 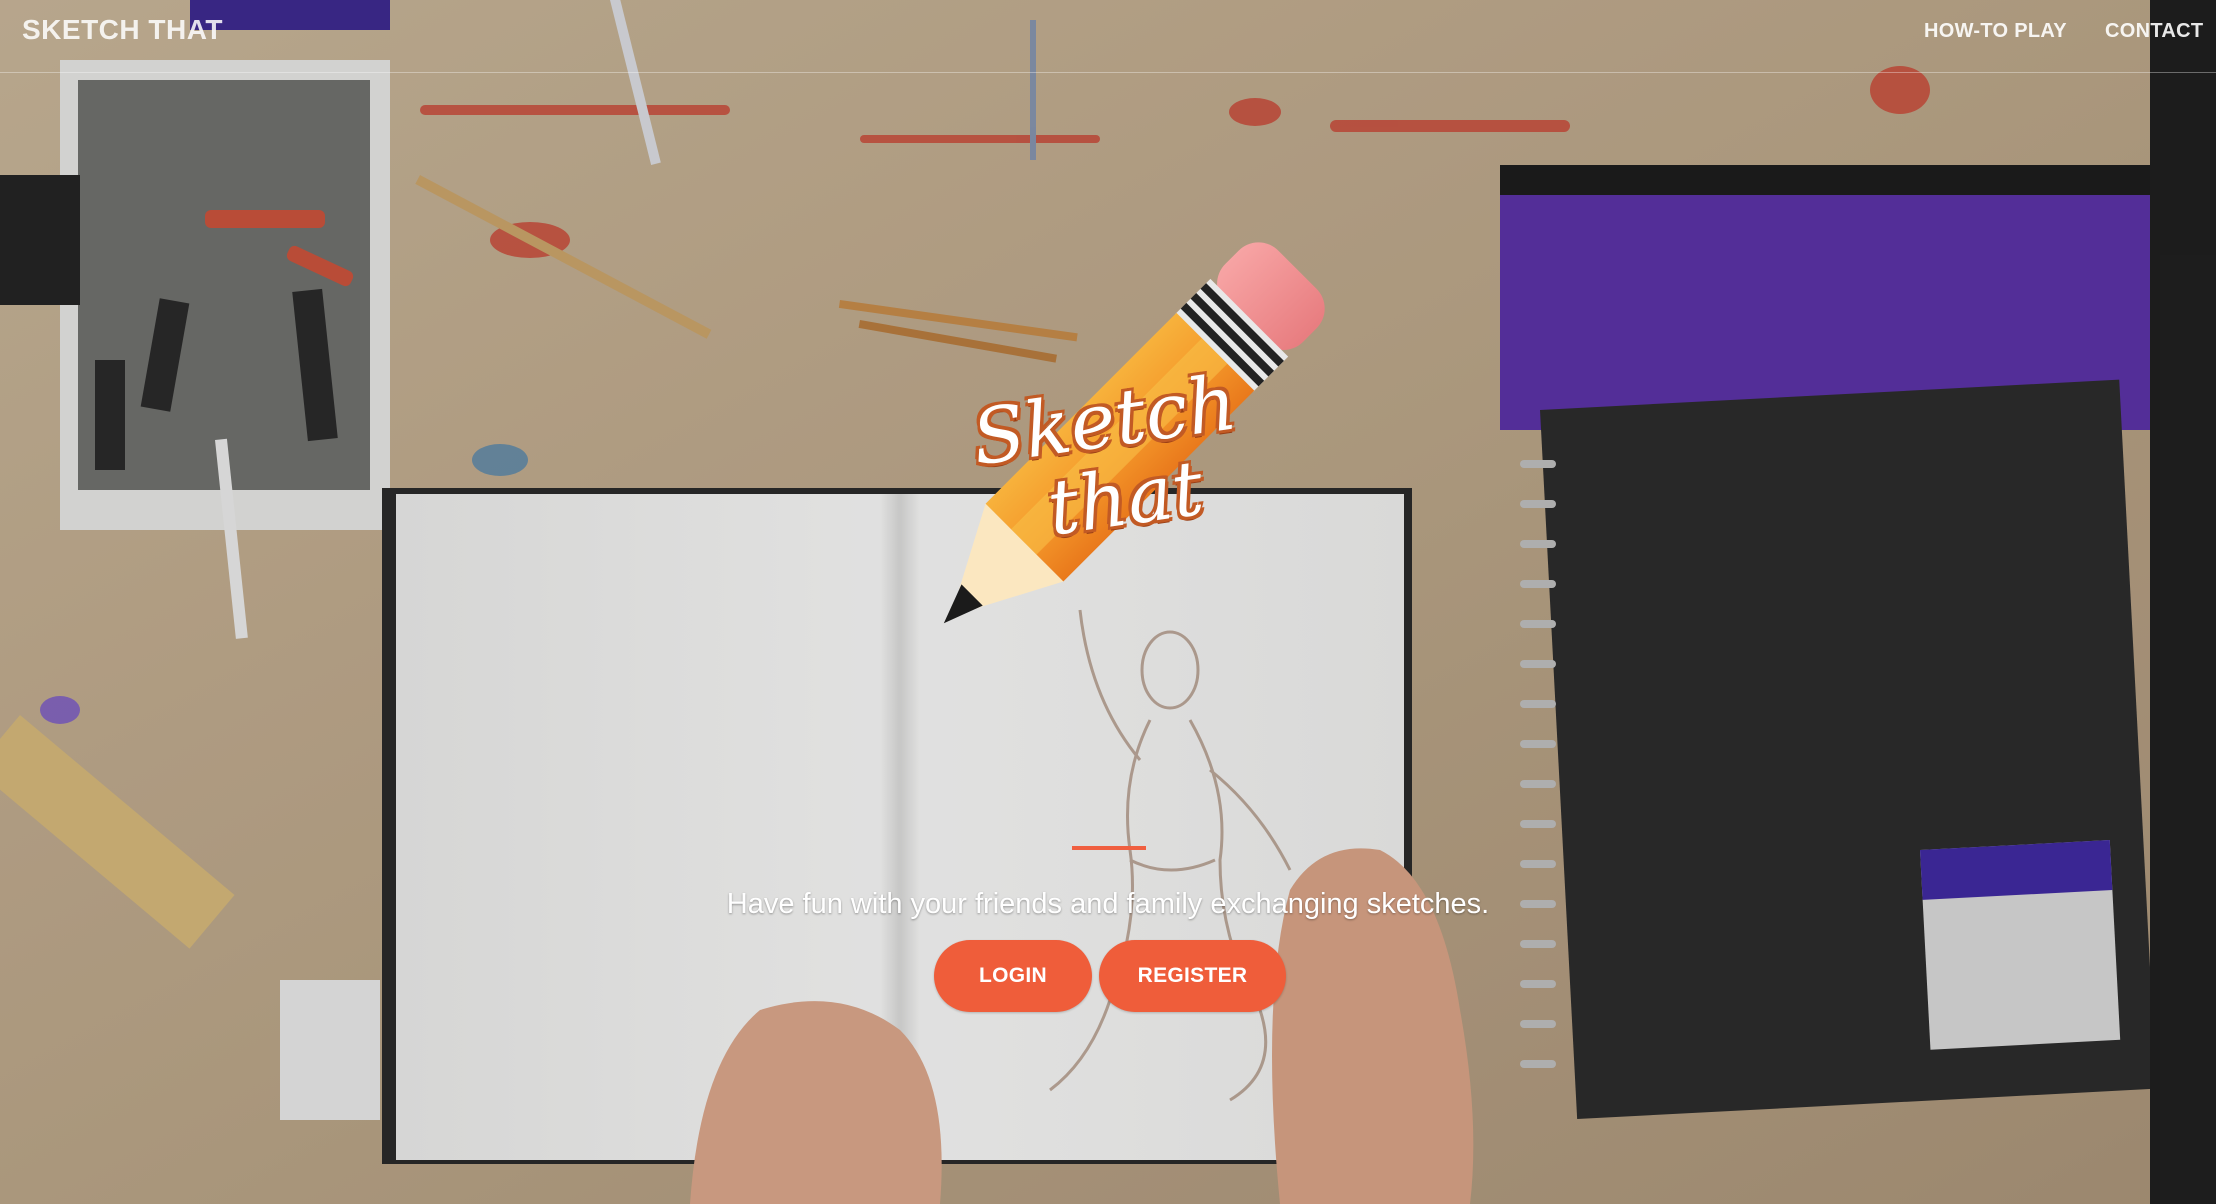 What do you see at coordinates (1109, 848) in the screenshot?
I see `hero-divider` at bounding box center [1109, 848].